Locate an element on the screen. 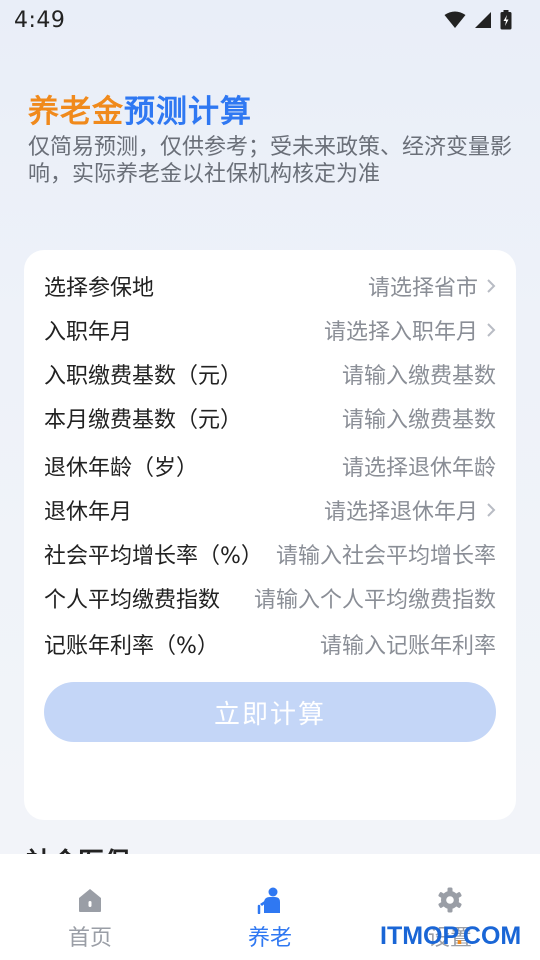 This screenshot has width=540, height=960. form-row-value: 请选择退休年月 is located at coordinates (410, 510).